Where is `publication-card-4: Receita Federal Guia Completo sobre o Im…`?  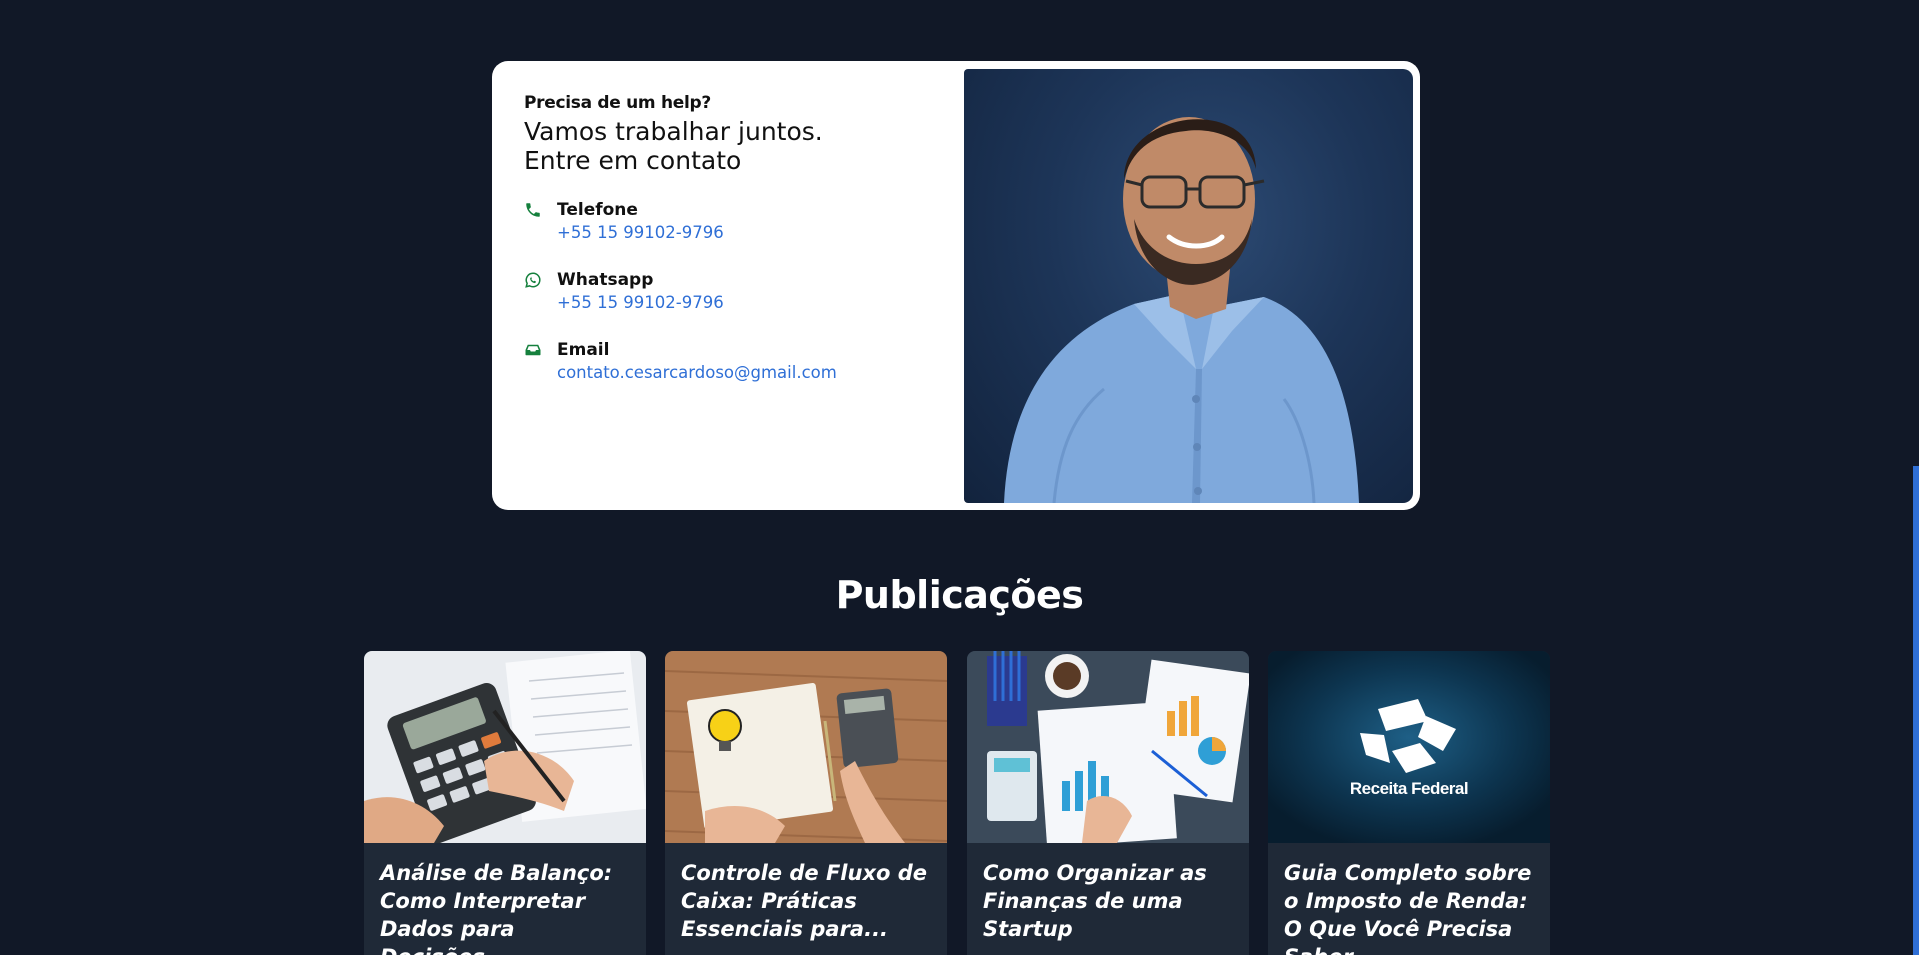
publication-card-4: Receita Federal Guia Completo sobre o Im… is located at coordinates (1409, 803).